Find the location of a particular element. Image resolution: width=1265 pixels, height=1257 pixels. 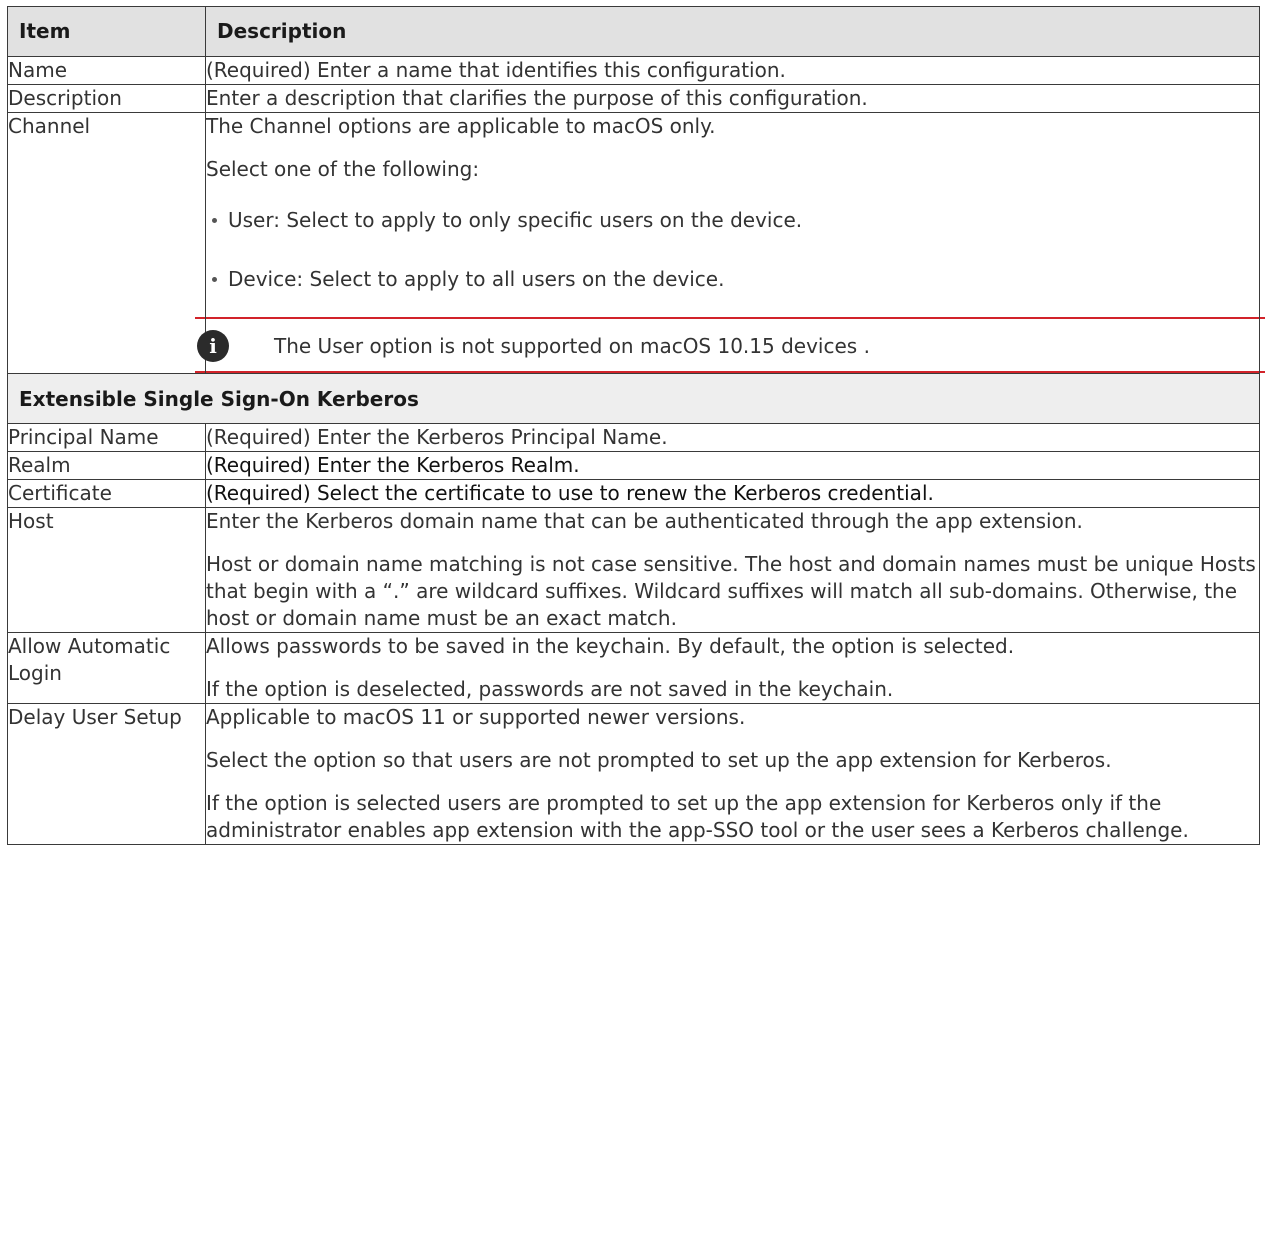

header-description: Description is located at coordinates (732, 31).